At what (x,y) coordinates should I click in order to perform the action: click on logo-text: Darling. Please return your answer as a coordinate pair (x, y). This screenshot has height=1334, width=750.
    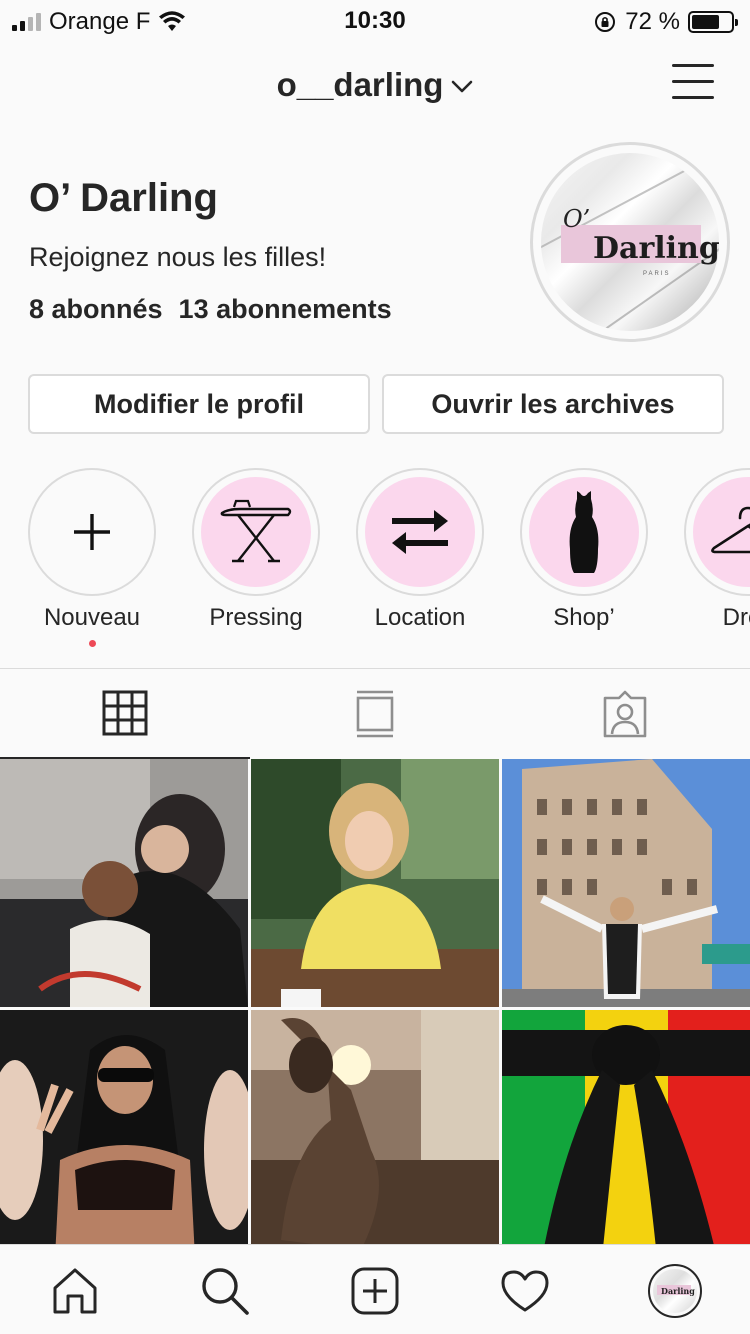
    Looking at the image, I should click on (656, 248).